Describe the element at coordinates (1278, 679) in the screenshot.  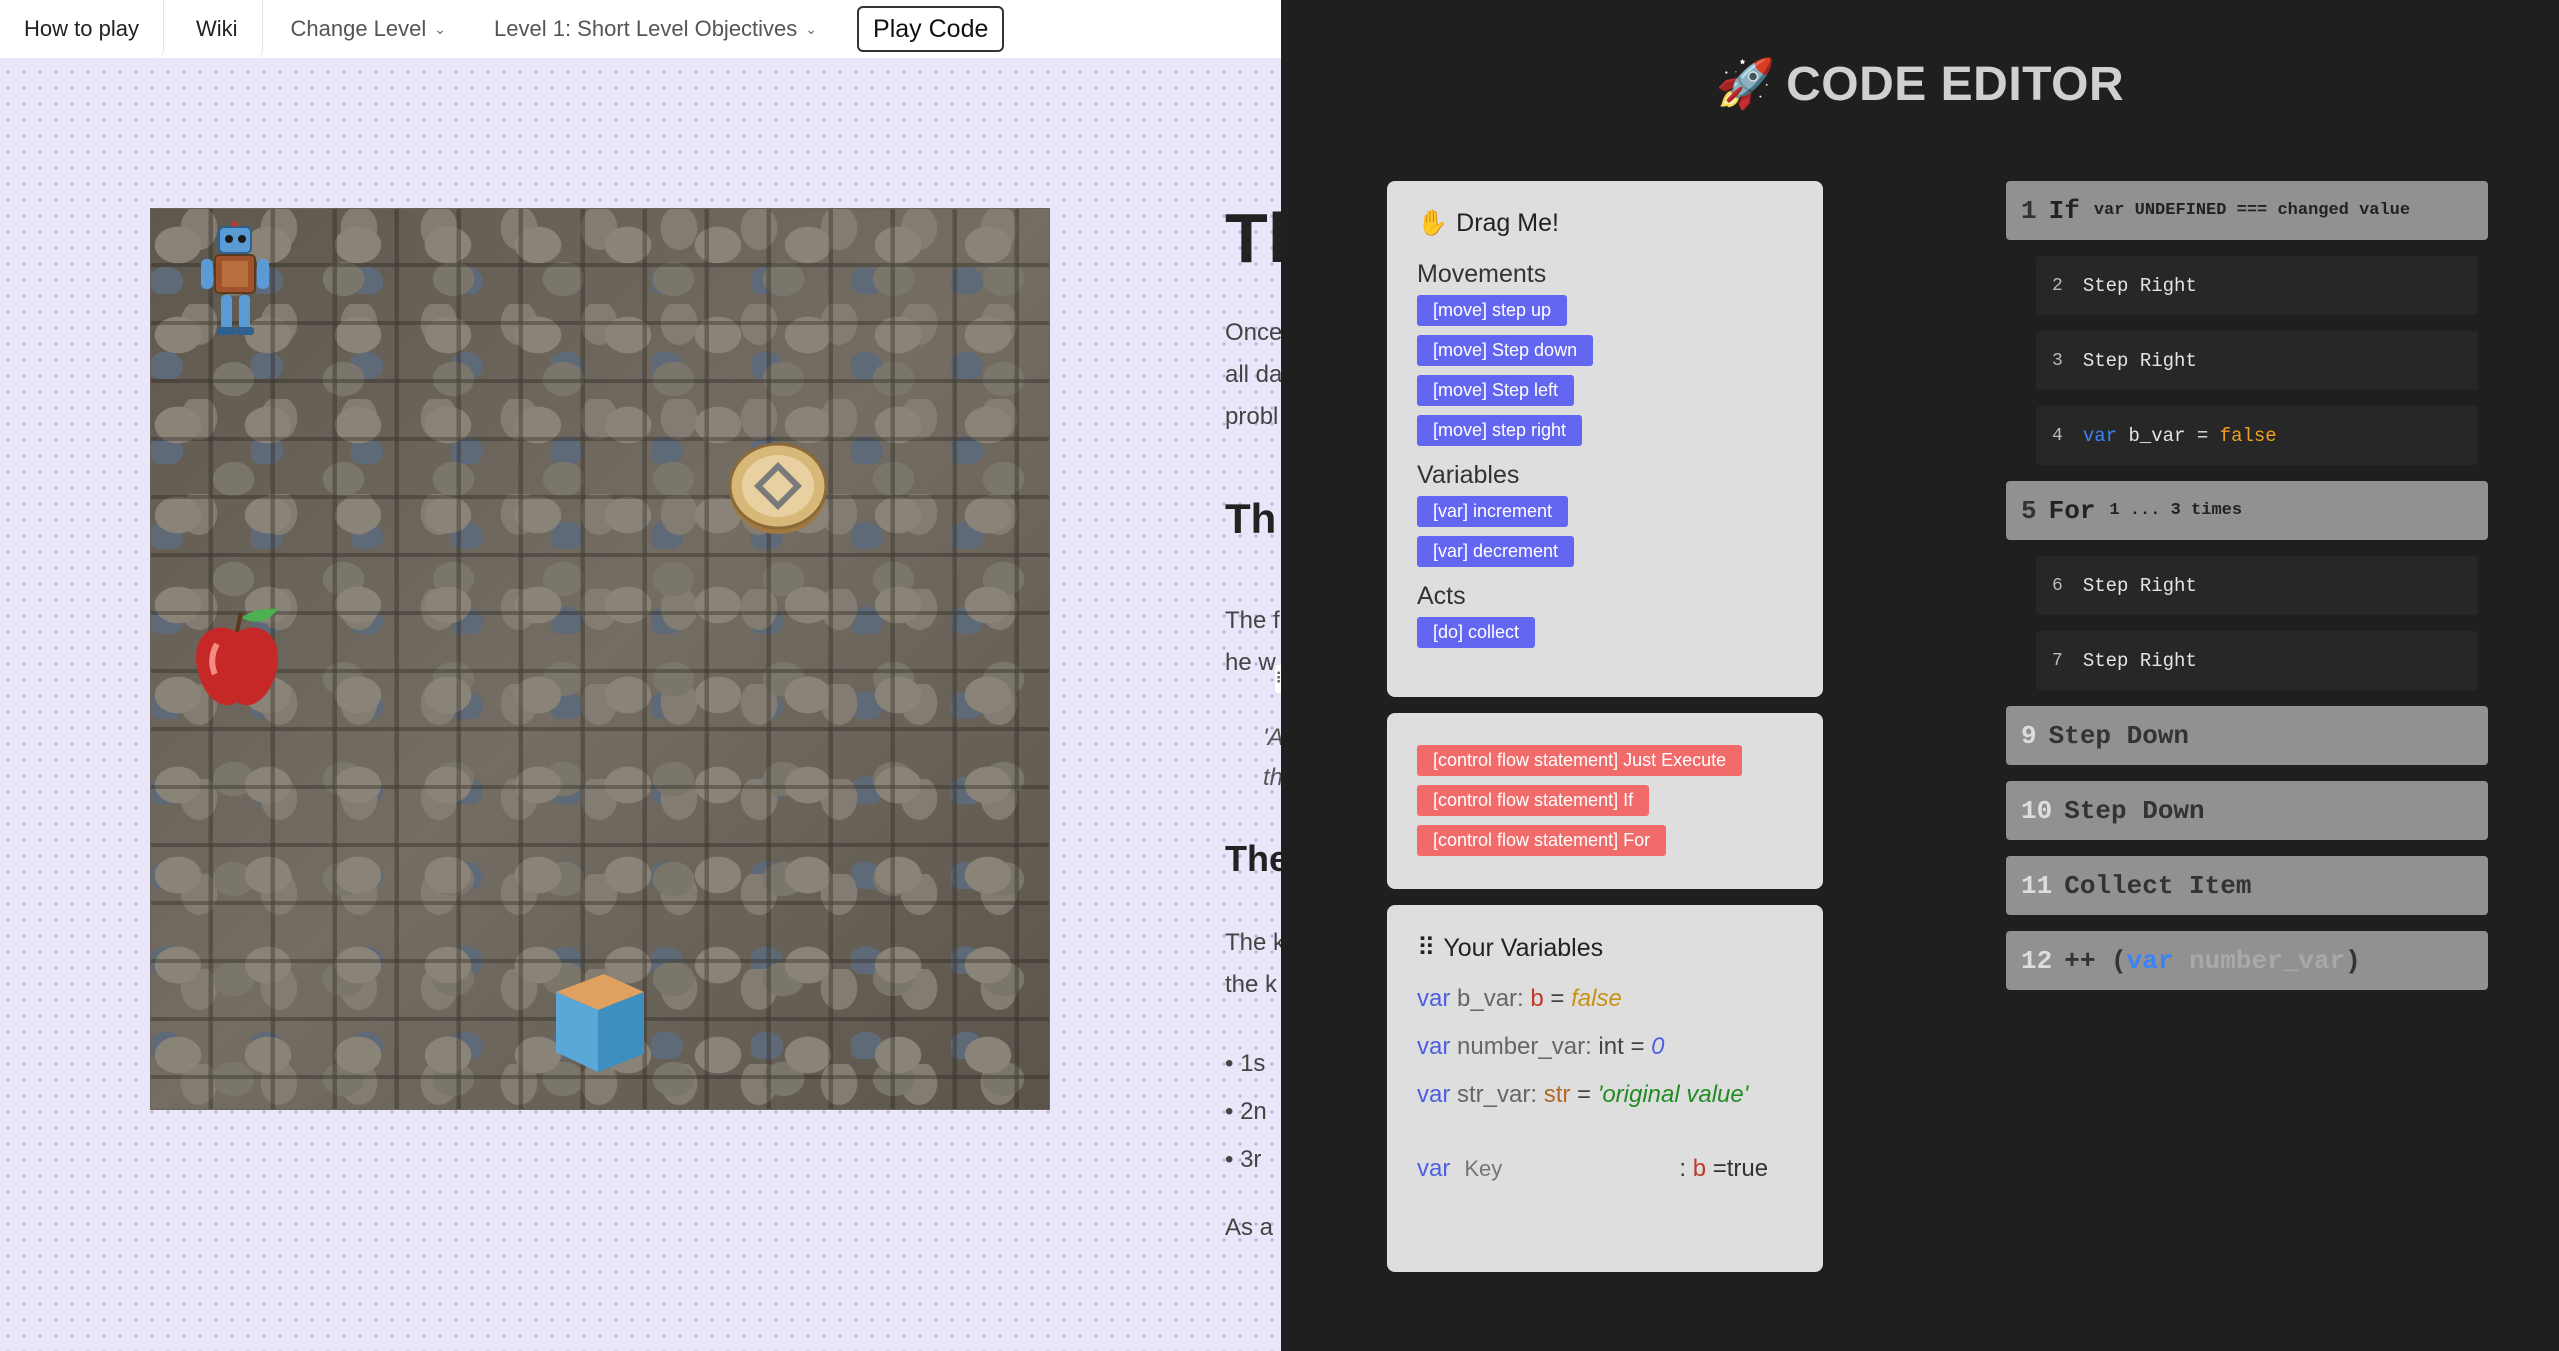
I see `split-drag-handle: ⠿` at that location.